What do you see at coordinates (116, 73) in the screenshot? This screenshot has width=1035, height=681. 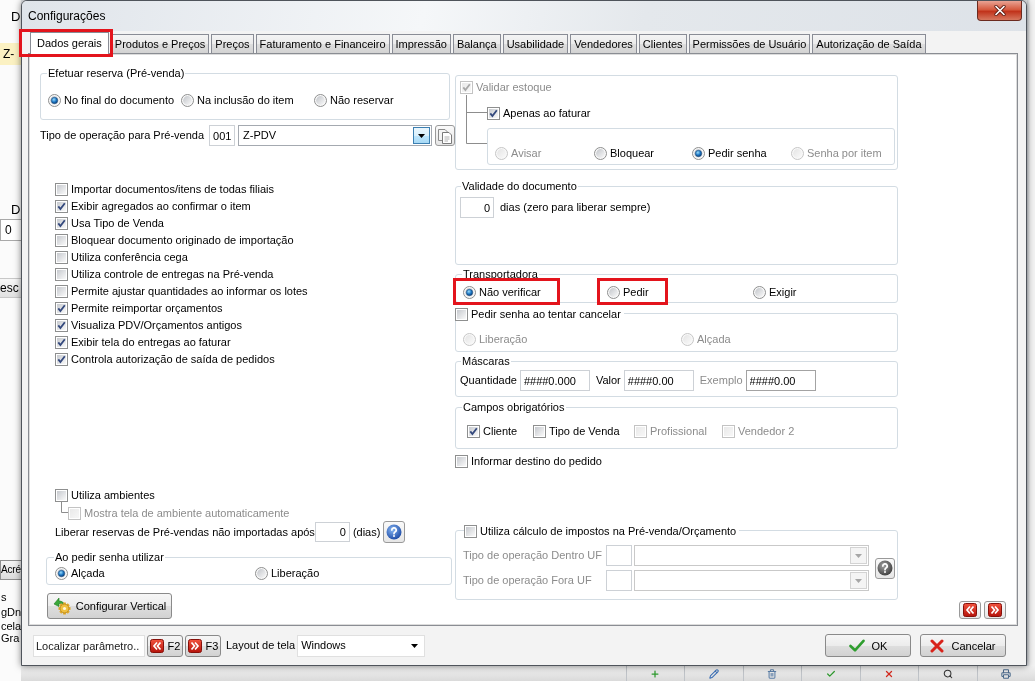 I see `group-title: Efetuar reserva (Pré-venda)` at bounding box center [116, 73].